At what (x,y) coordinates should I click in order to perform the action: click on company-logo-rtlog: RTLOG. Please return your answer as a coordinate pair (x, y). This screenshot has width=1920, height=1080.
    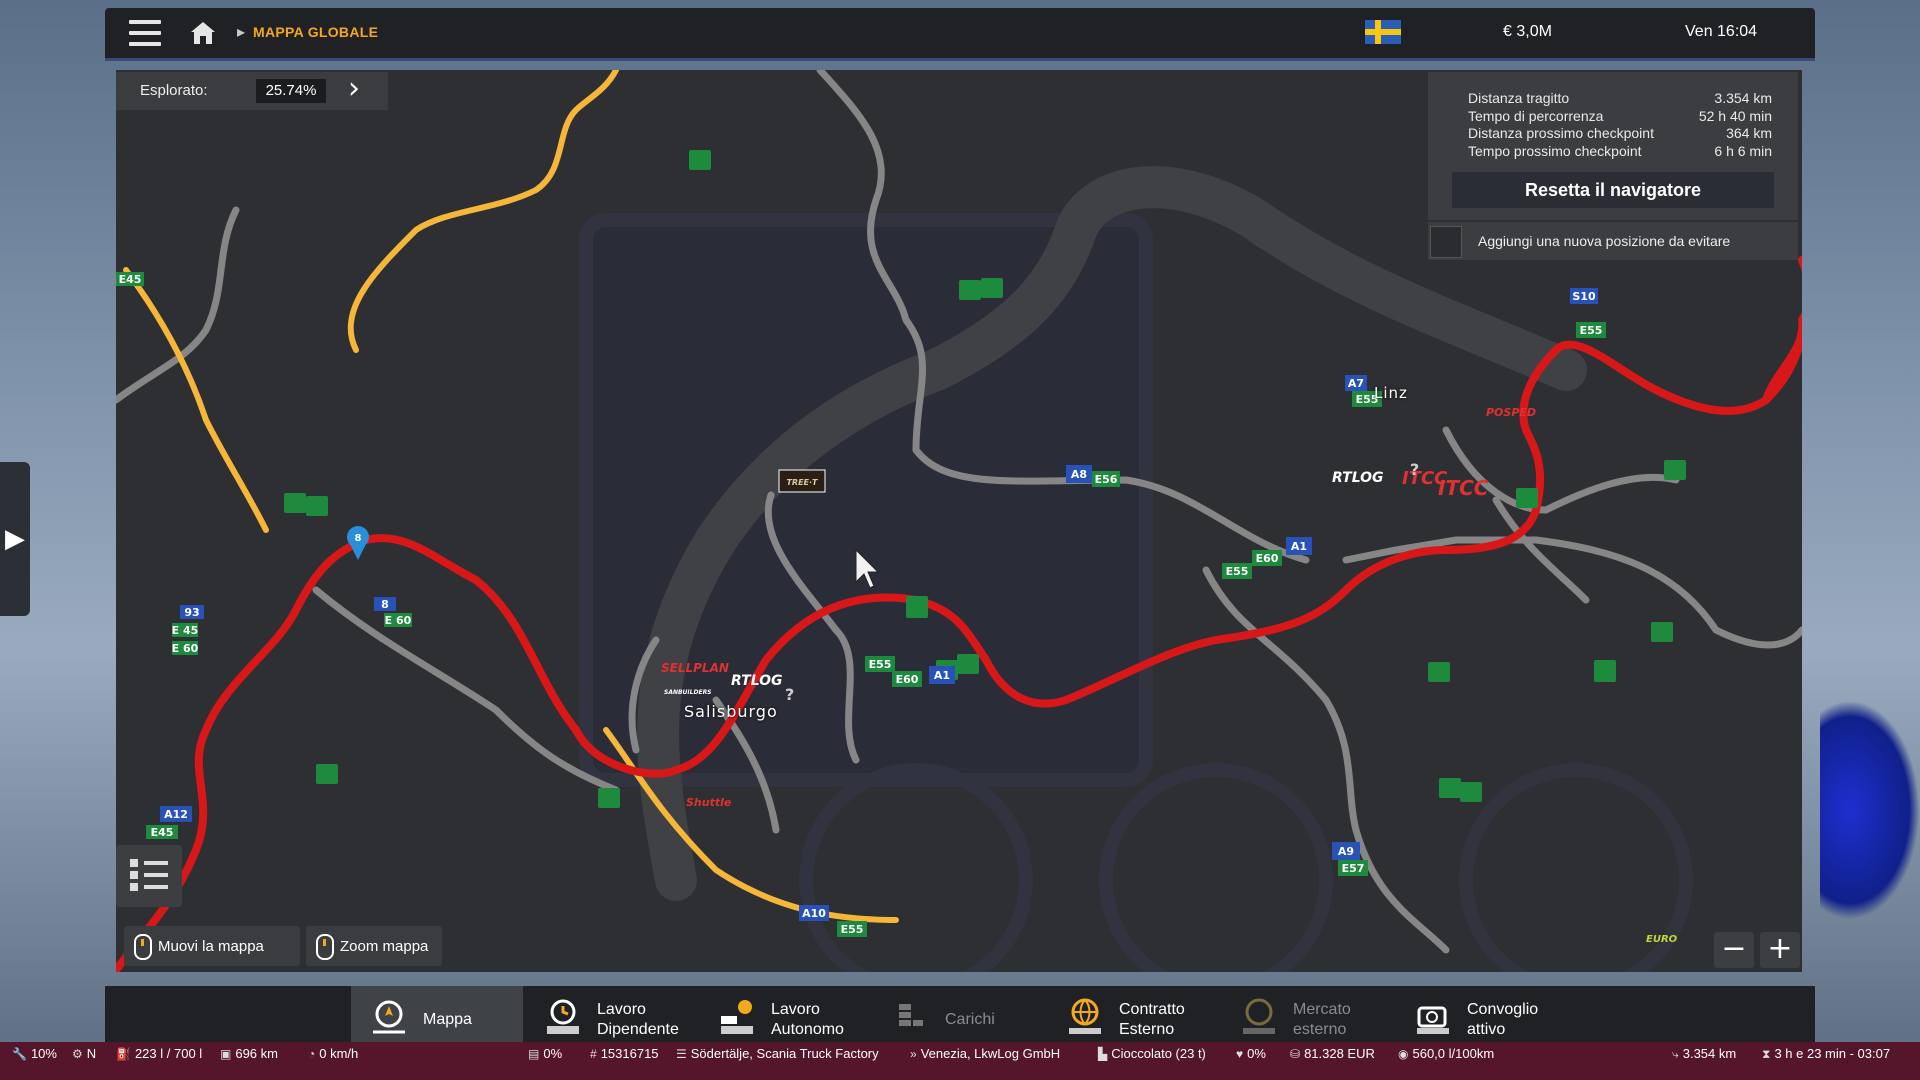
    Looking at the image, I should click on (1358, 478).